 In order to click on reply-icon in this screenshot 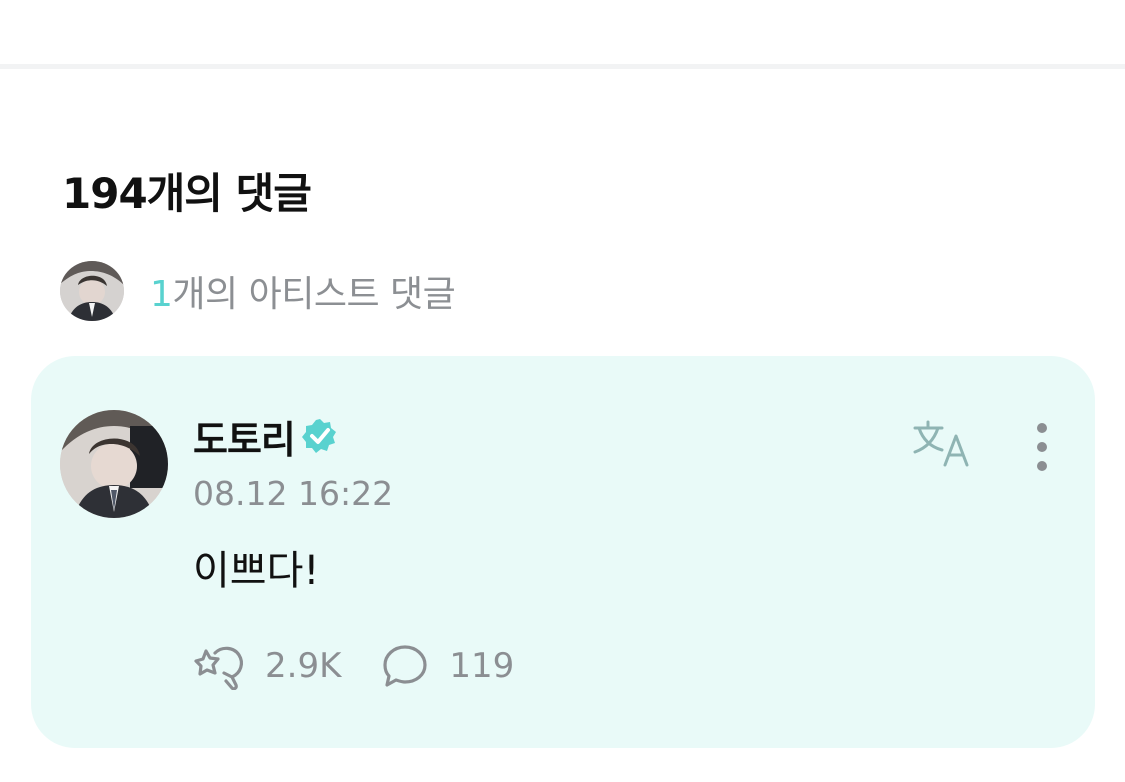, I will do `click(405, 666)`.